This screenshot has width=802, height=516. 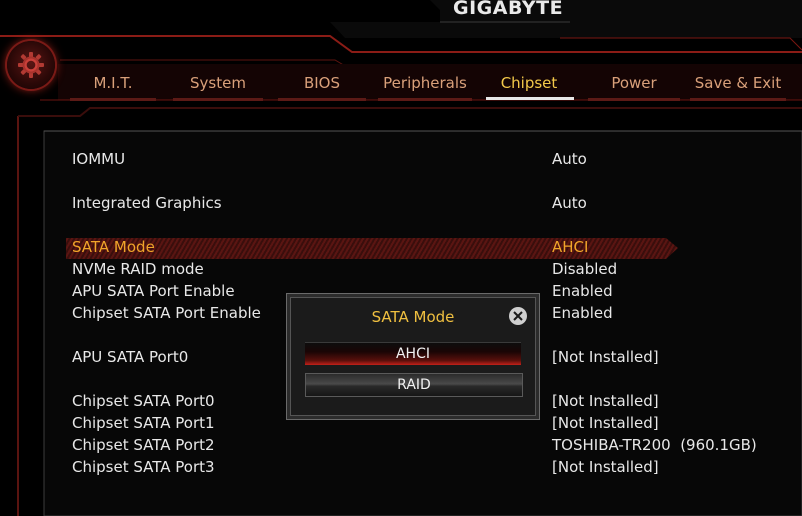 I want to click on setting-label: APU SATA Port Enable, so click(x=153, y=291).